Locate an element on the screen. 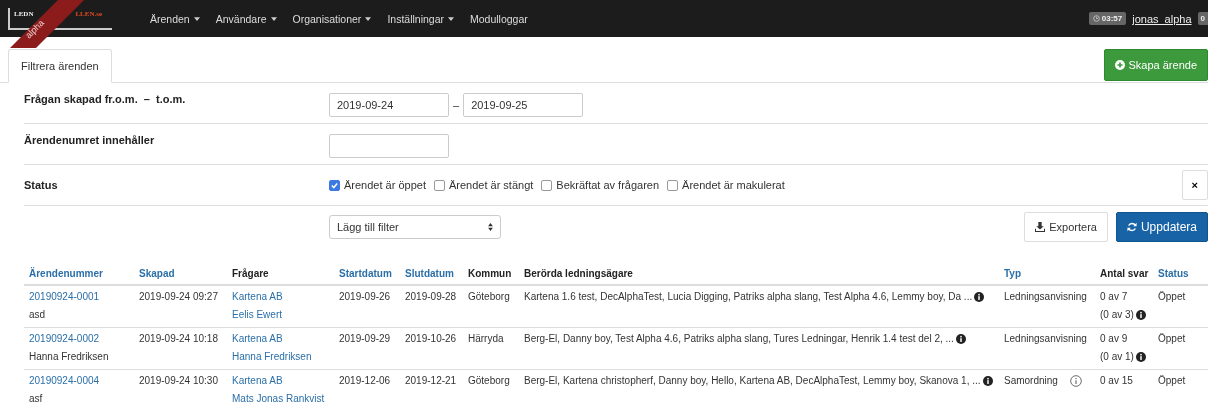 This screenshot has width=1208, height=404. column-header: Skapad is located at coordinates (157, 273).